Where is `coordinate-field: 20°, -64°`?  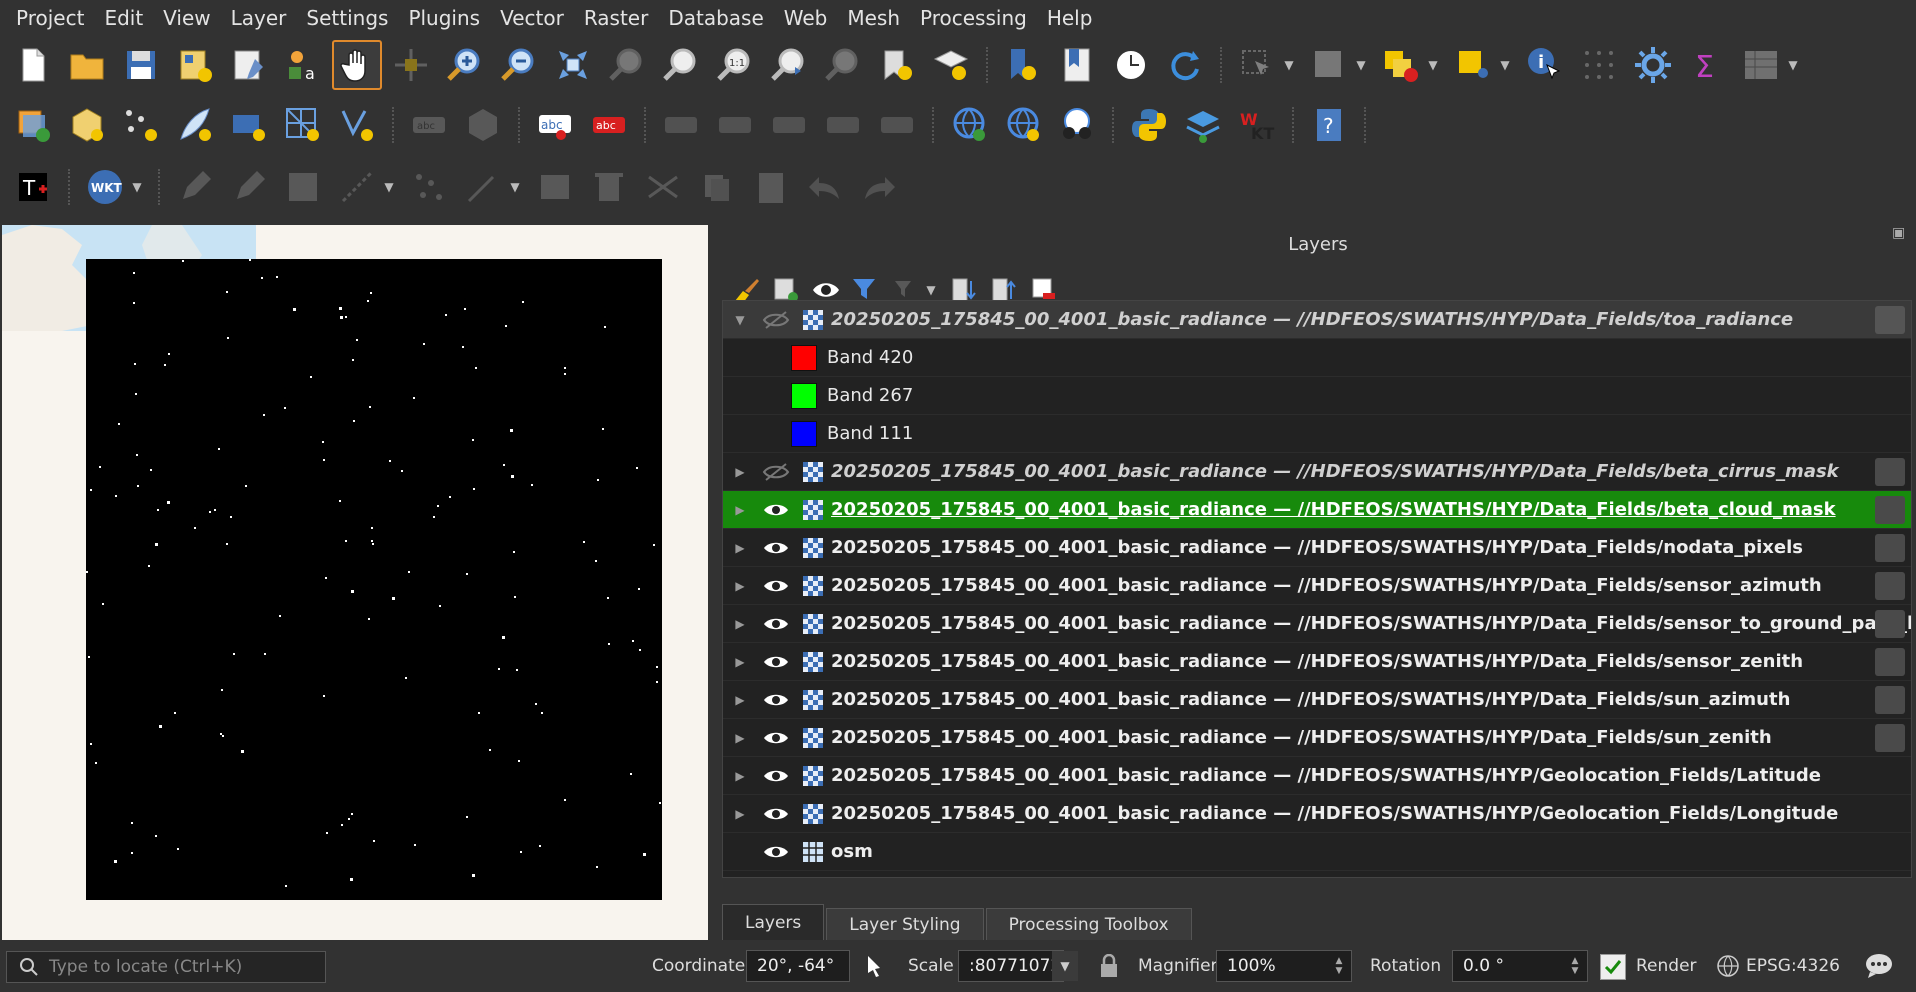 coordinate-field: 20°, -64° is located at coordinates (798, 966).